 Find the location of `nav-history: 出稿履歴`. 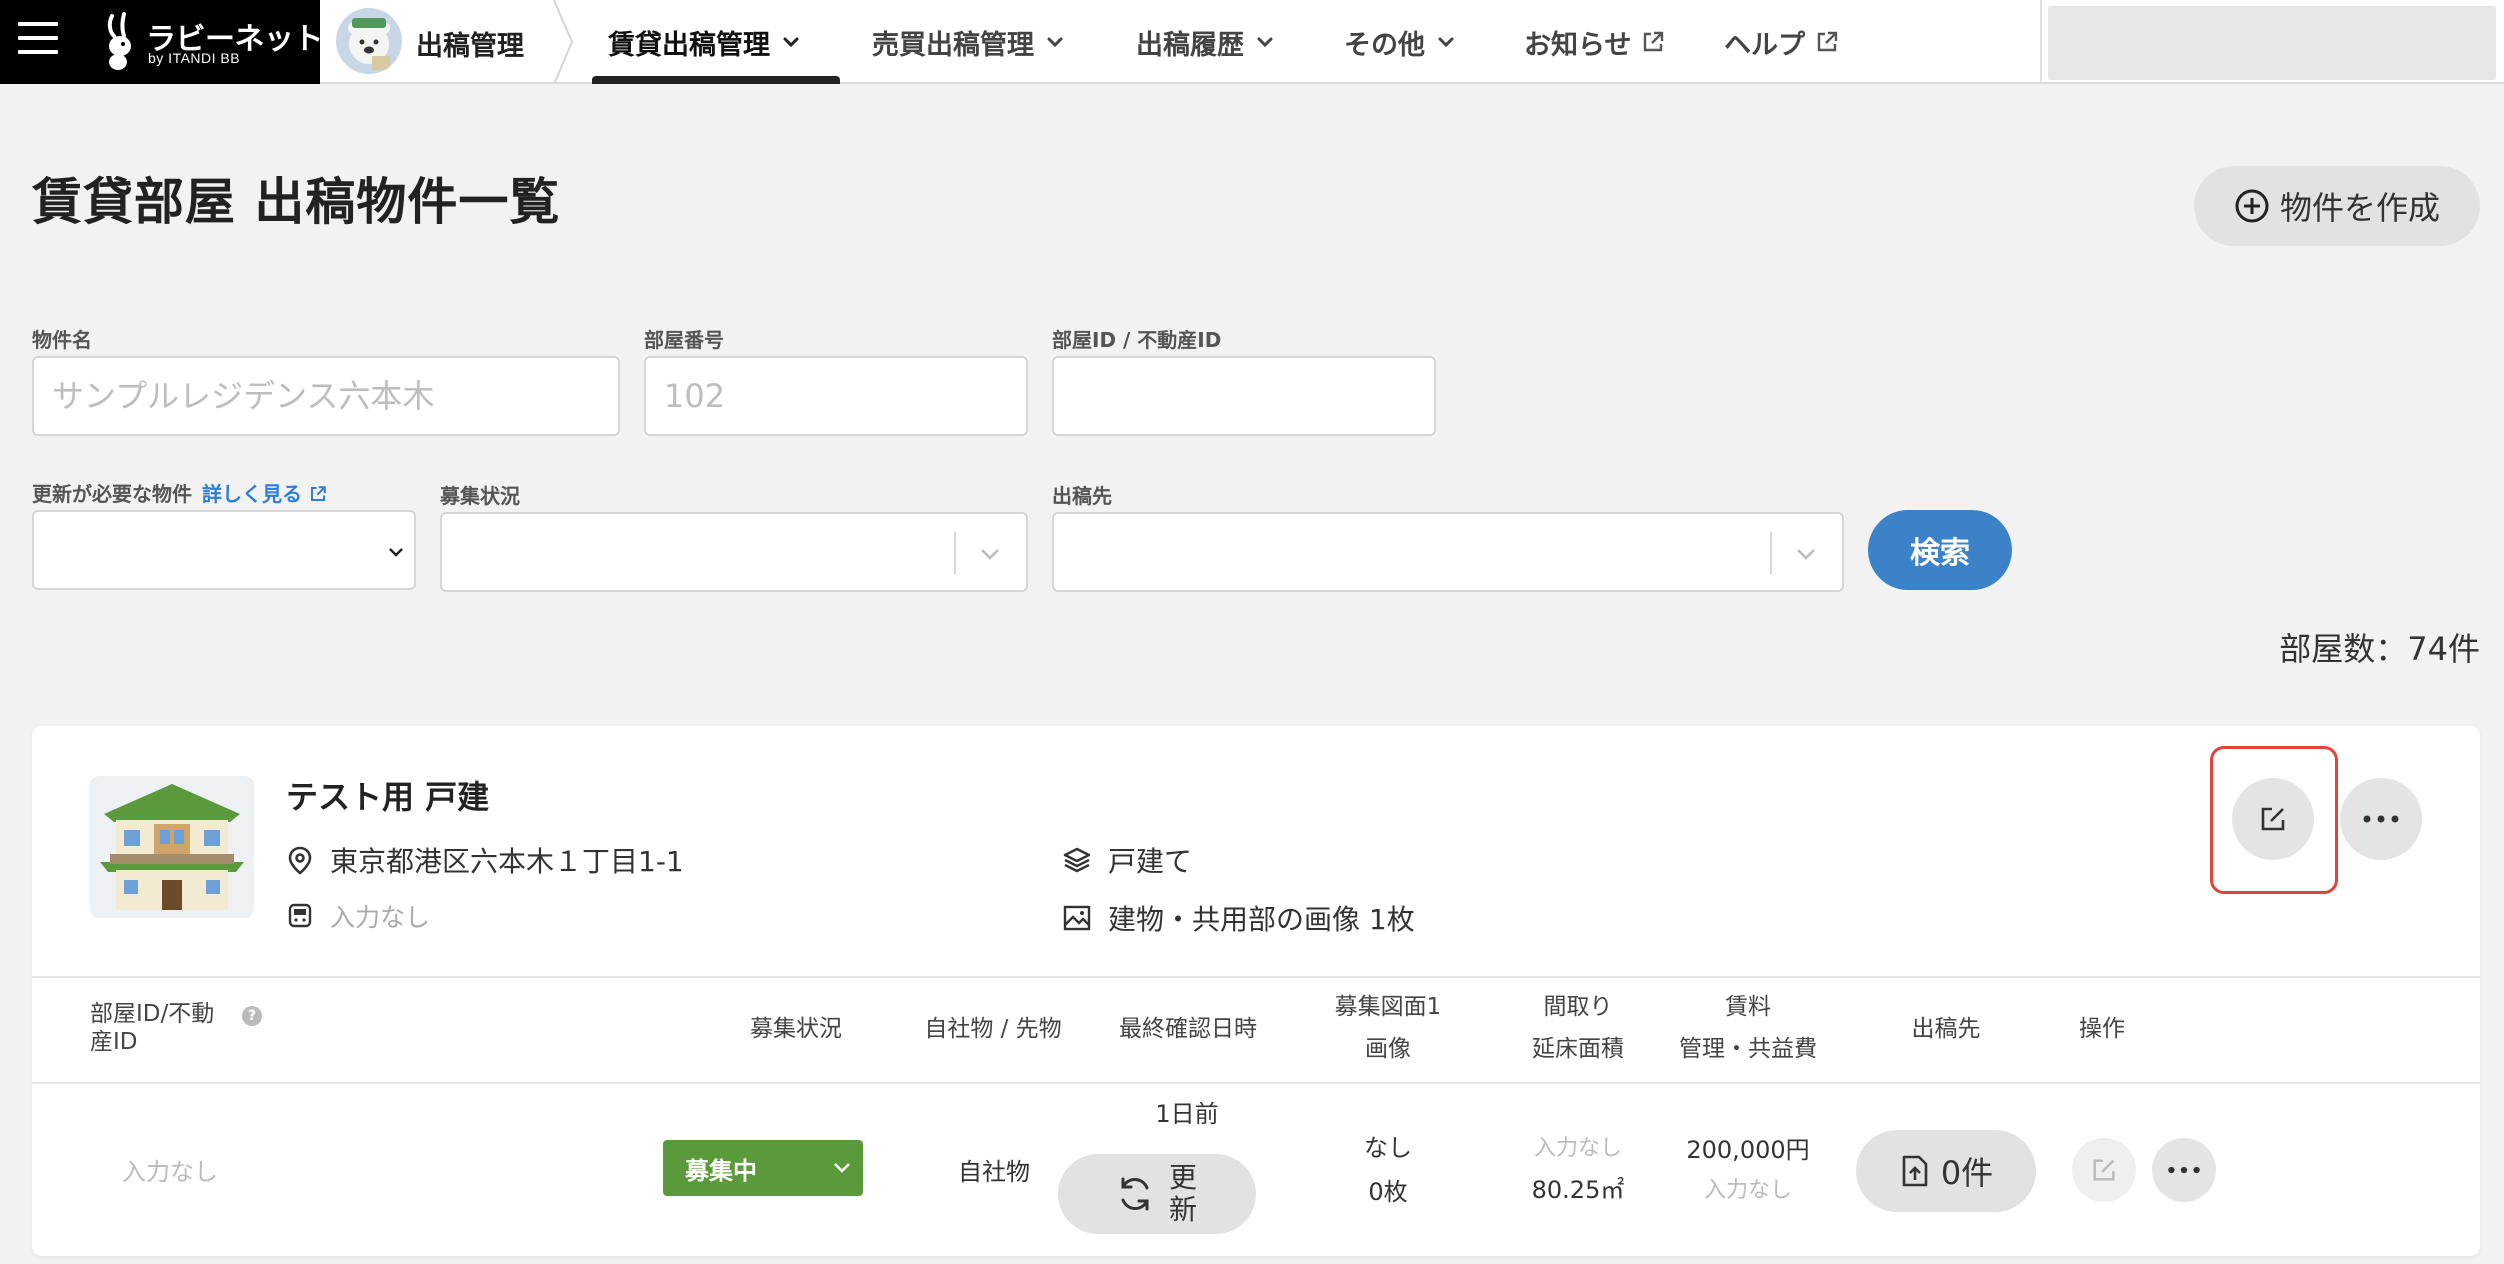

nav-history: 出稿履歴 is located at coordinates (1205, 42).